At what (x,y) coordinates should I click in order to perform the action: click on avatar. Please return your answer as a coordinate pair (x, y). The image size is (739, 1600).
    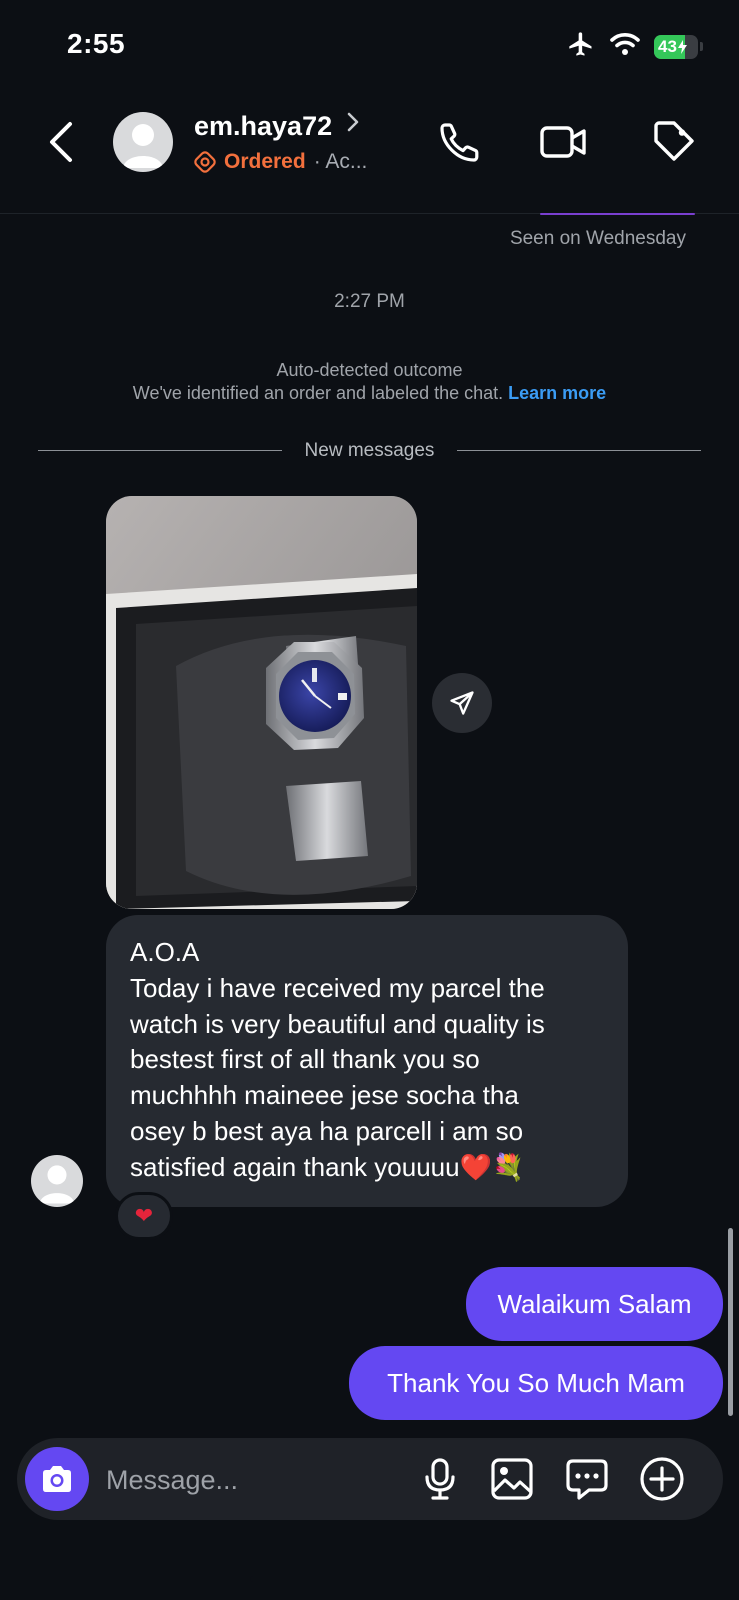
    Looking at the image, I should click on (143, 142).